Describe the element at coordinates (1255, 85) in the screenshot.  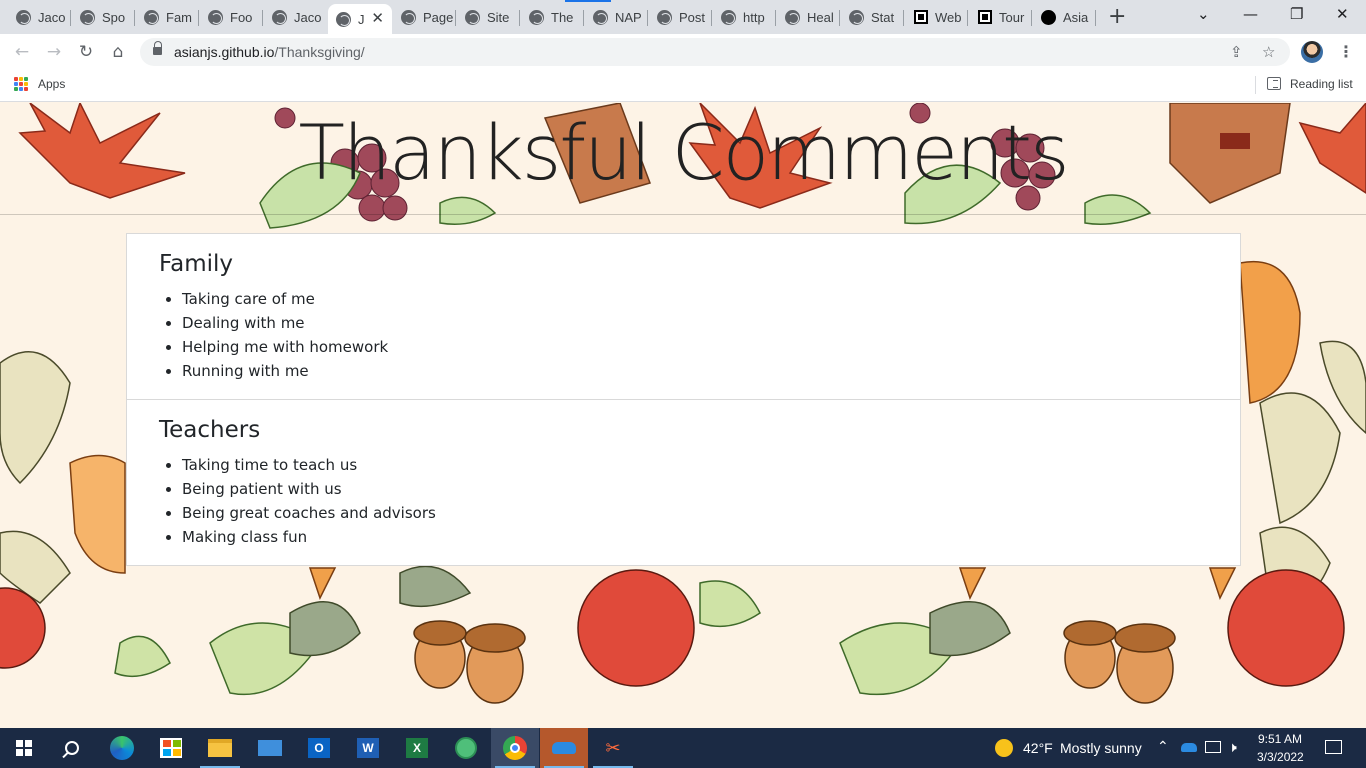
I see `bookmarks-divider` at that location.